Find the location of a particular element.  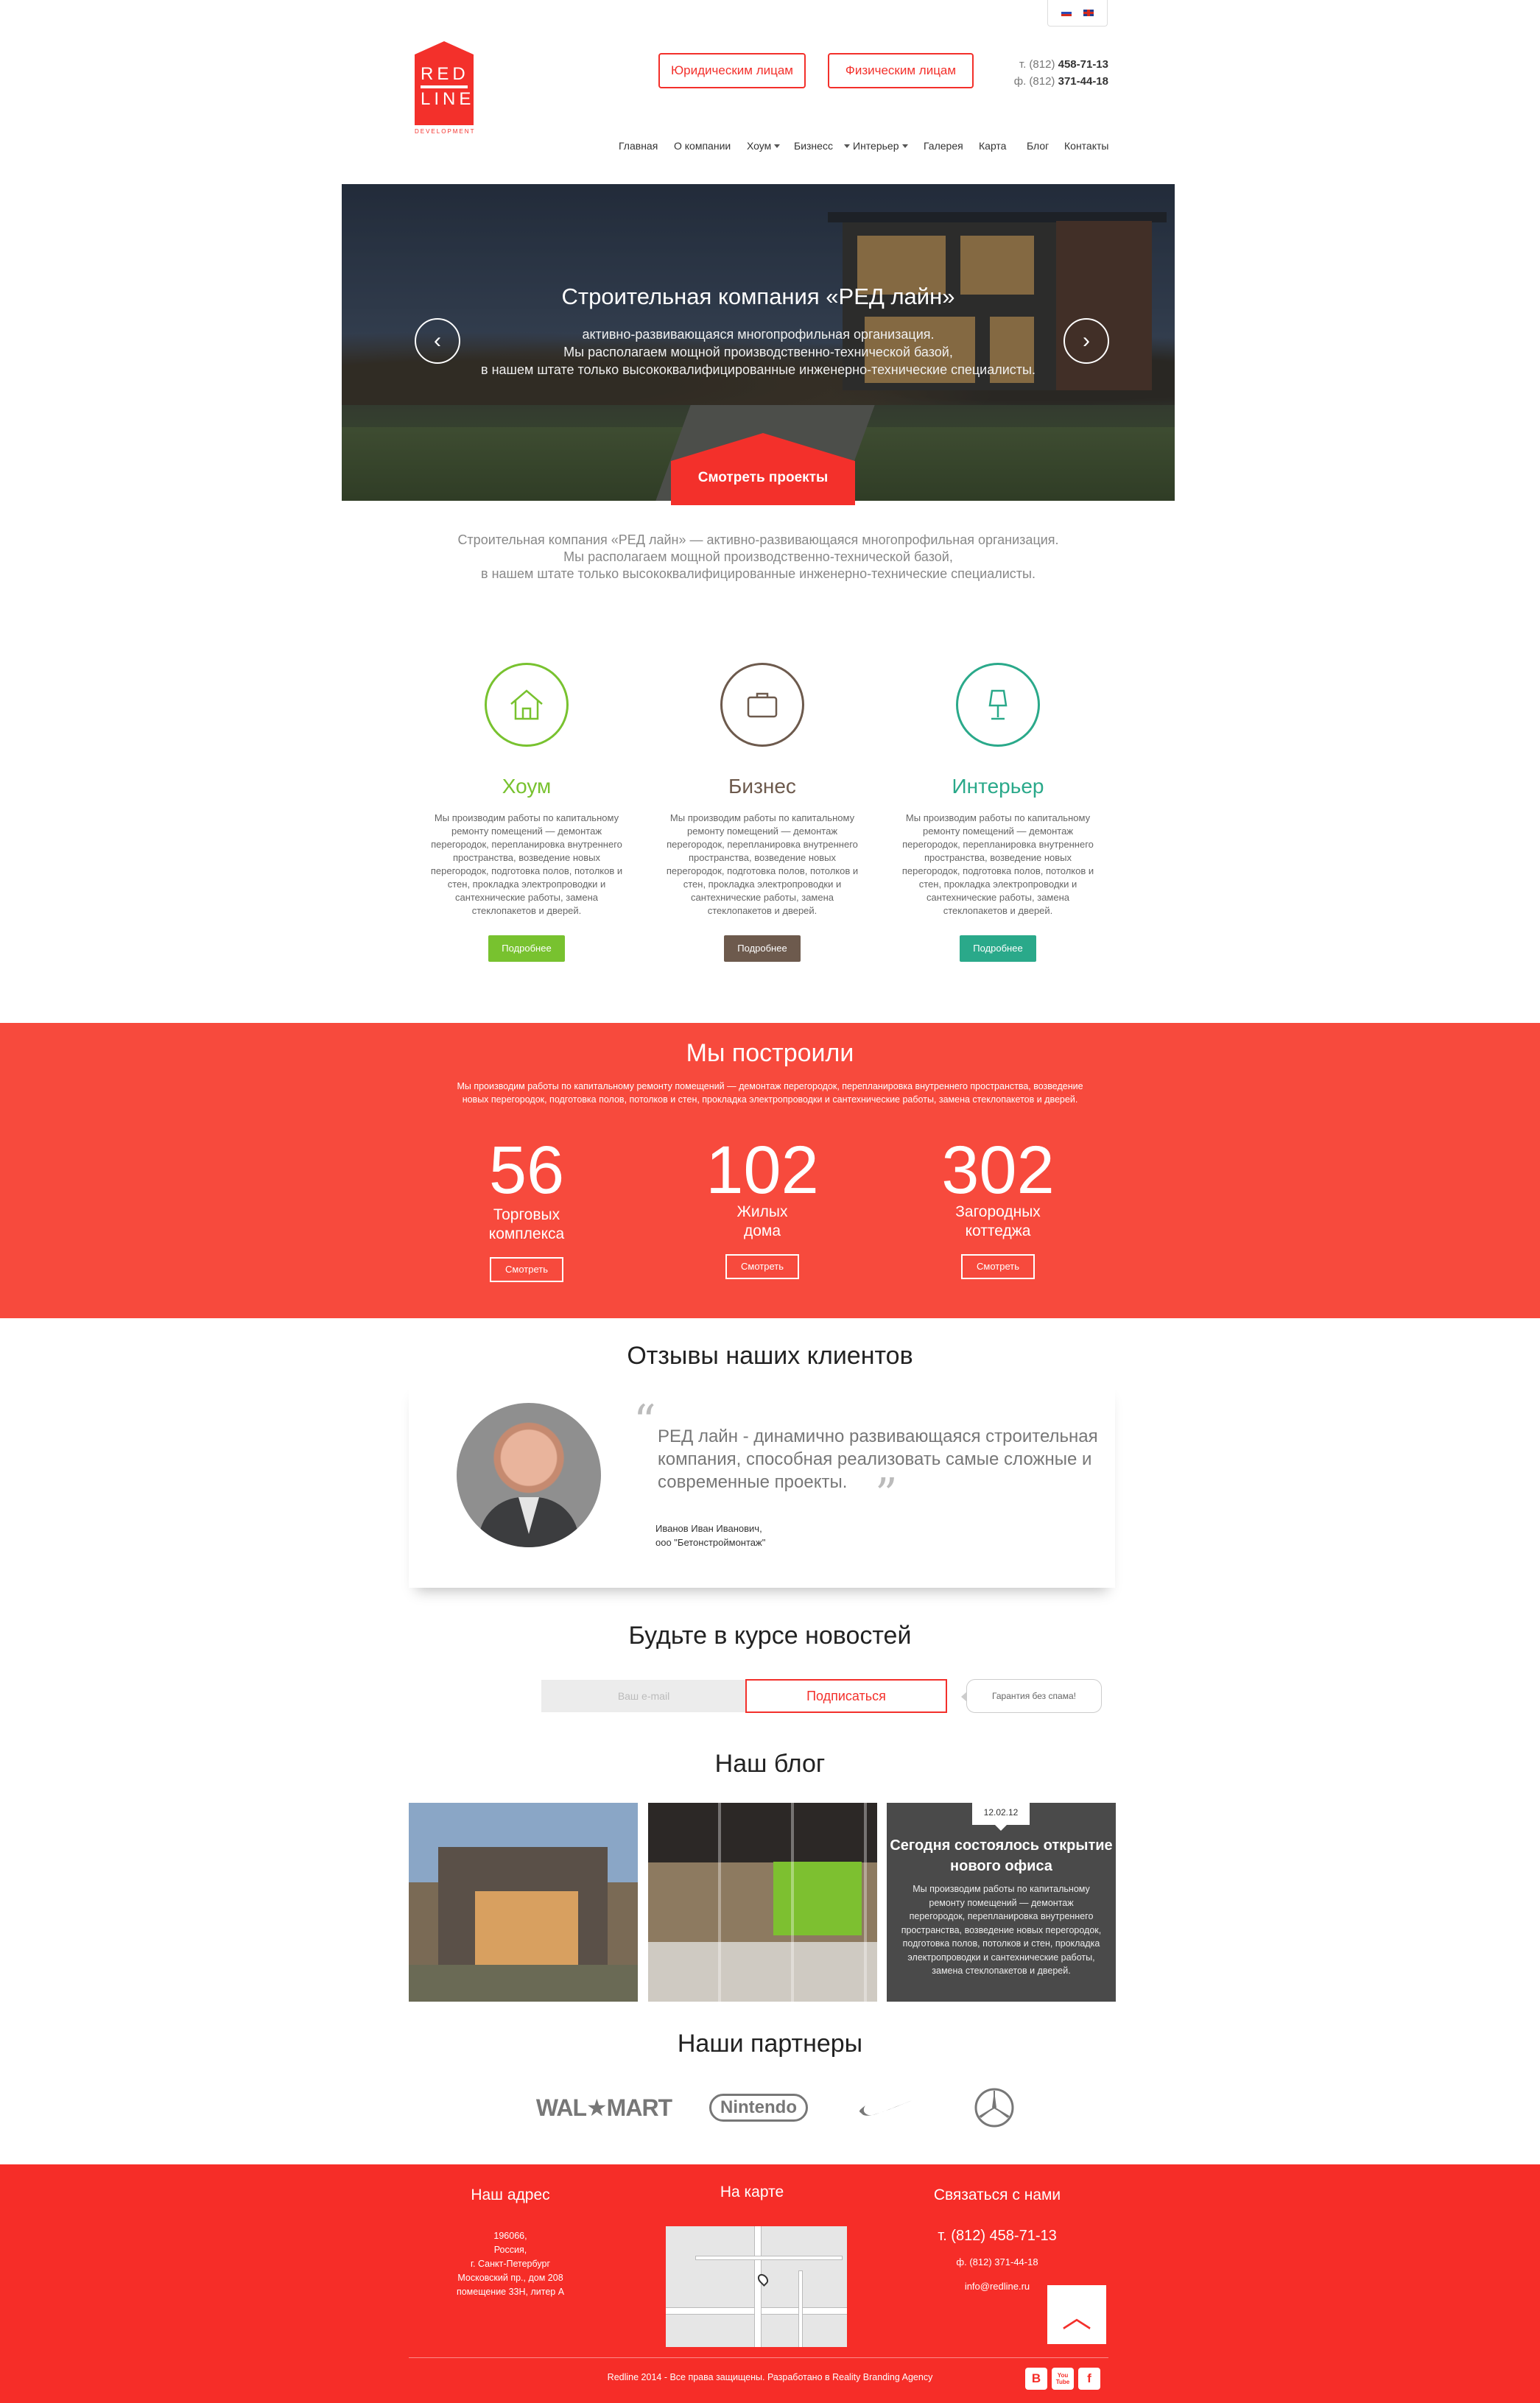

nav-item-home-line: Хоум is located at coordinates (765, 146).